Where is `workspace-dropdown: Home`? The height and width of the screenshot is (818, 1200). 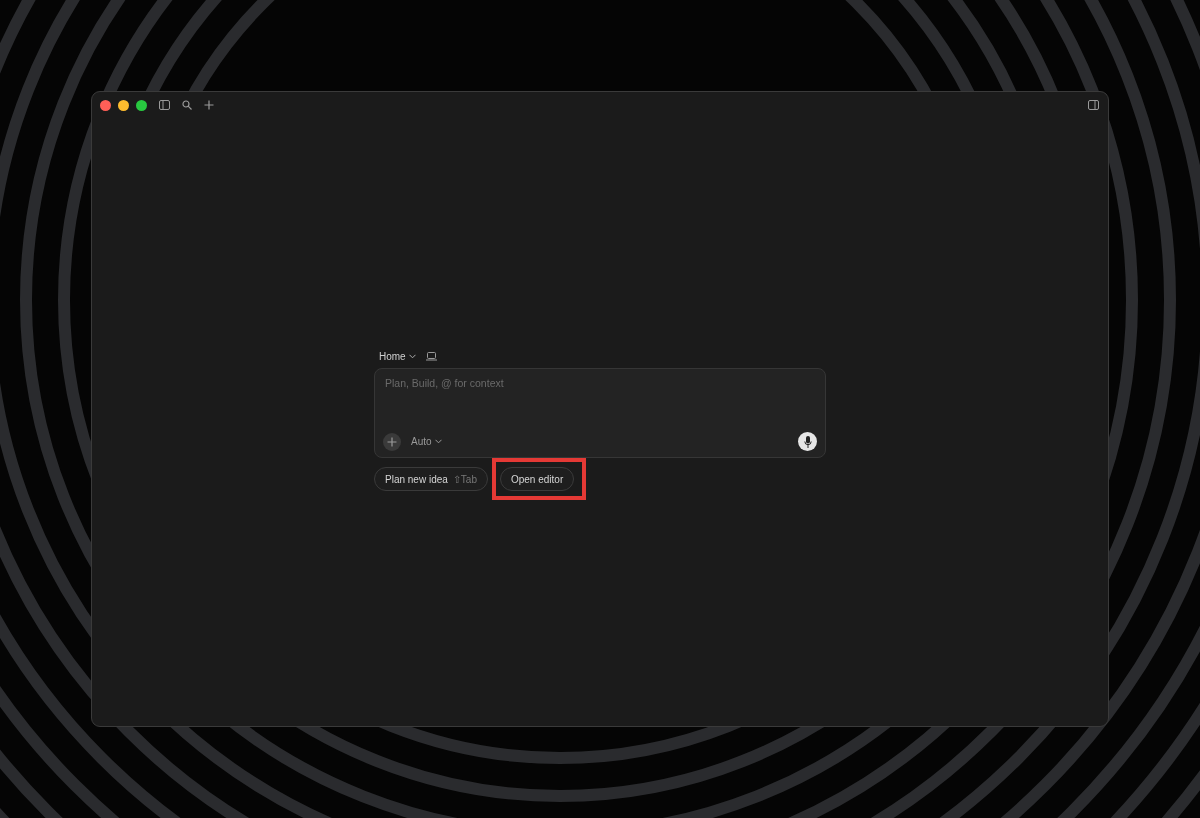 workspace-dropdown: Home is located at coordinates (397, 356).